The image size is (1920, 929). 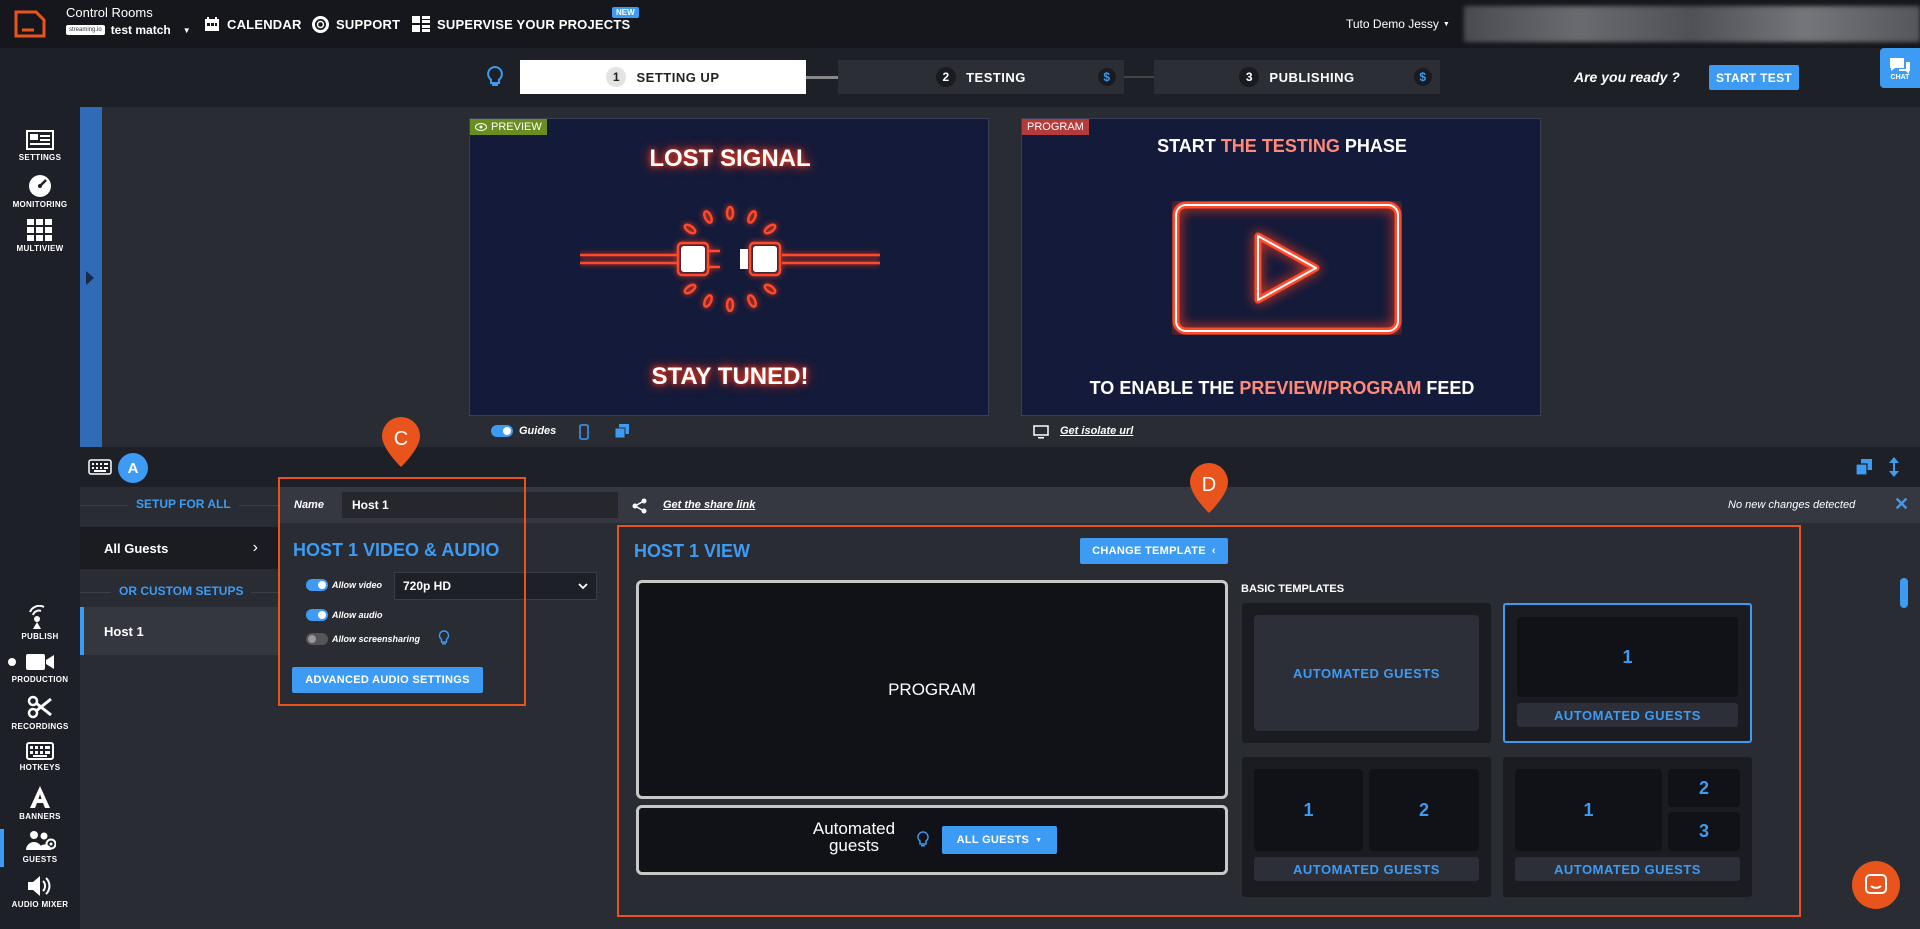 What do you see at coordinates (40, 248) in the screenshot?
I see `rail-label: MULTIVIEW` at bounding box center [40, 248].